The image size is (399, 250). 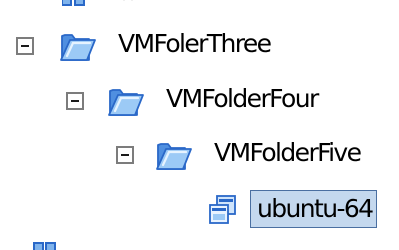 What do you see at coordinates (60, 244) in the screenshot?
I see `tree-item-partial-bottom` at bounding box center [60, 244].